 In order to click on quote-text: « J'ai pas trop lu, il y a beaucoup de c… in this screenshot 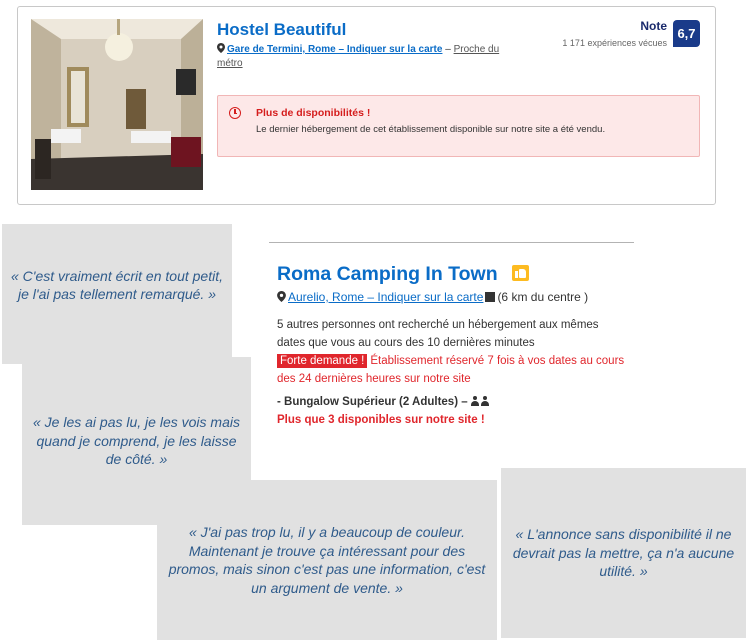, I will do `click(327, 560)`.